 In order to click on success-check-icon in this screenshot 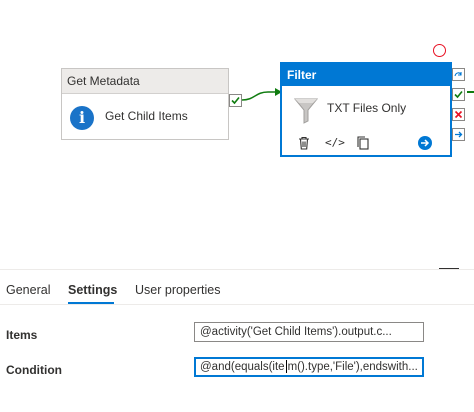, I will do `click(235, 100)`.